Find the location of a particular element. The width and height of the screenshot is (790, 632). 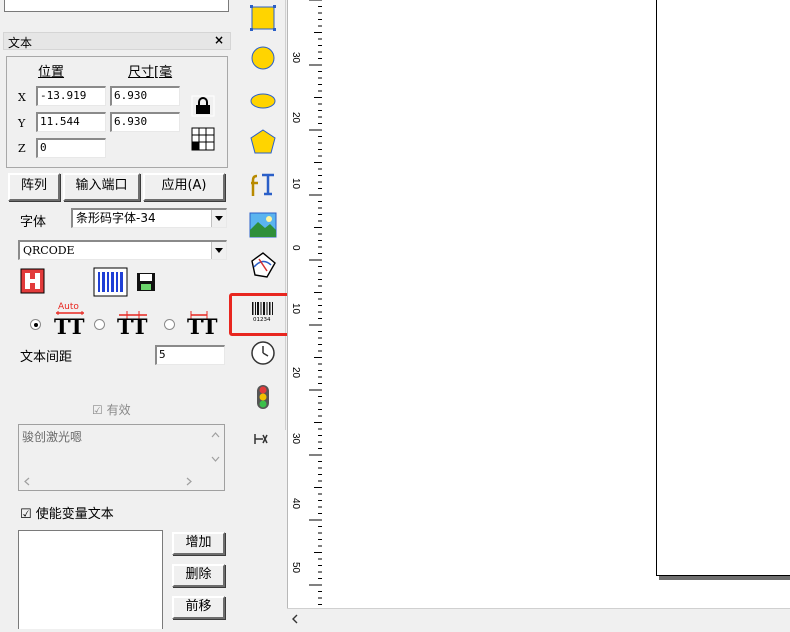

ruler-label: 40 is located at coordinates (295, 504).